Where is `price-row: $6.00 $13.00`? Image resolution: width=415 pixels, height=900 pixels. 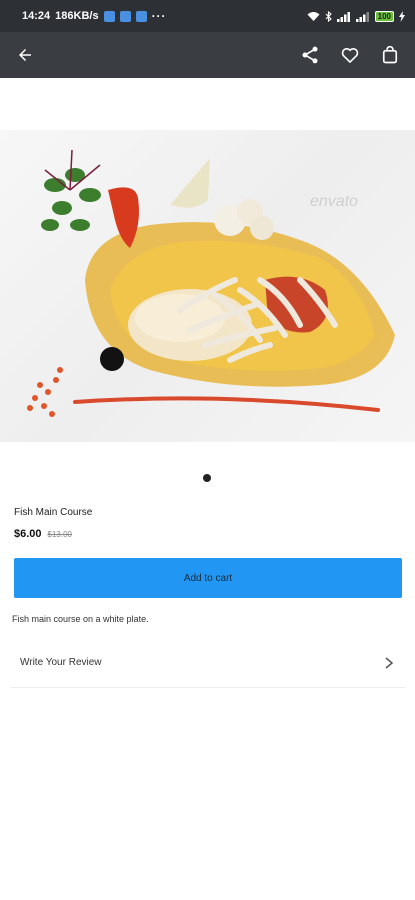
price-row: $6.00 $13.00 is located at coordinates (43, 534).